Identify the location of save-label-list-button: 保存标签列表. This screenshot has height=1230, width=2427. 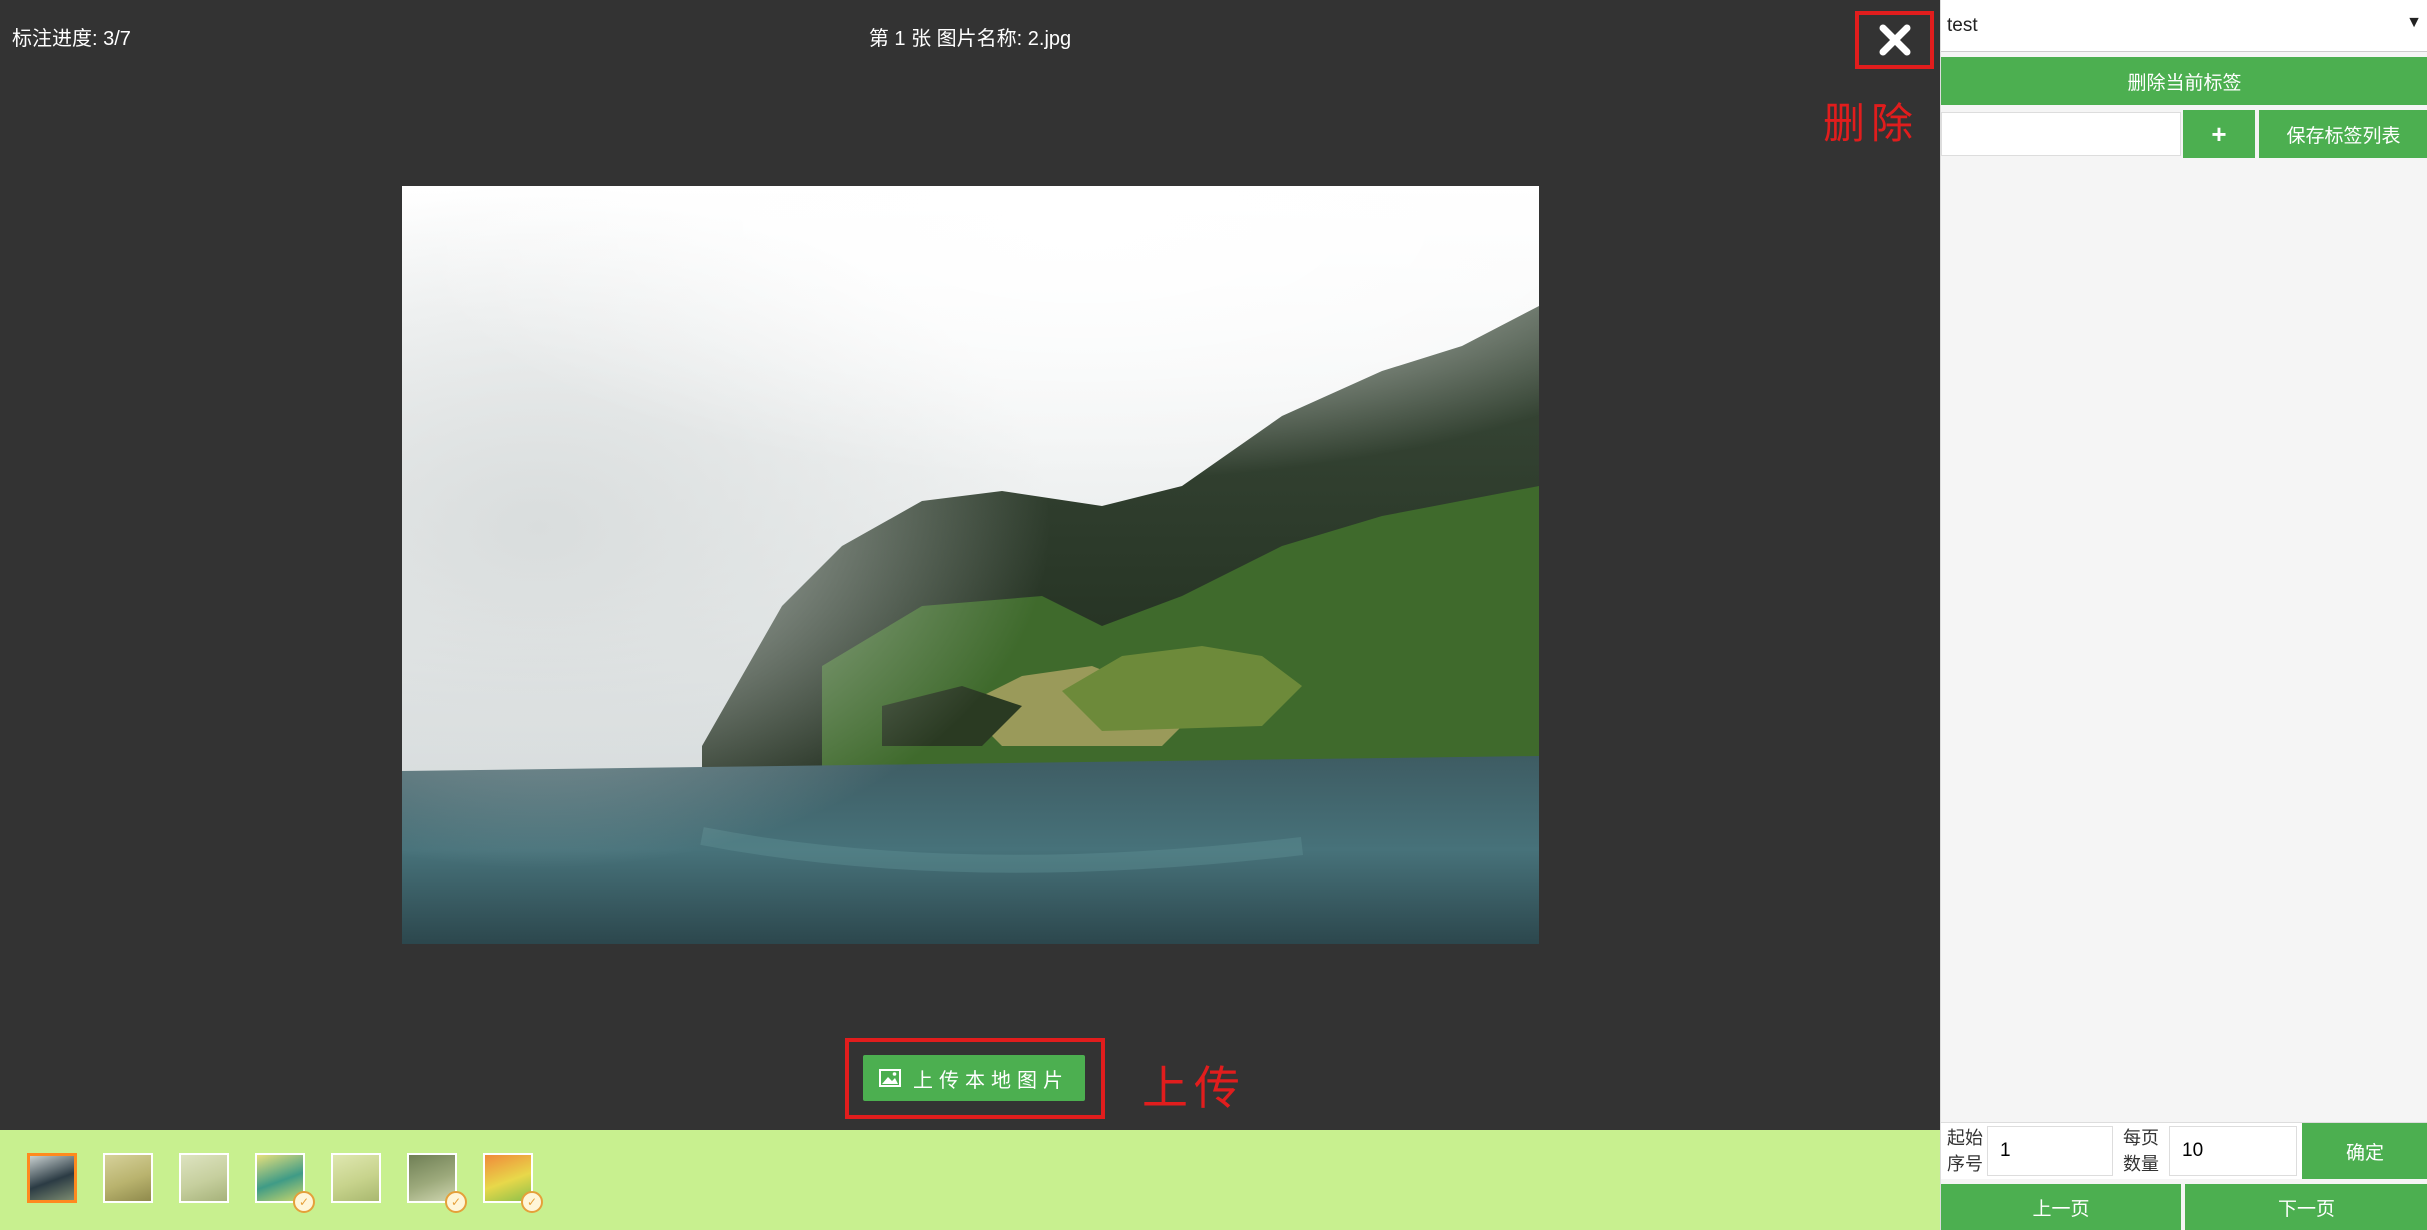
(2343, 134).